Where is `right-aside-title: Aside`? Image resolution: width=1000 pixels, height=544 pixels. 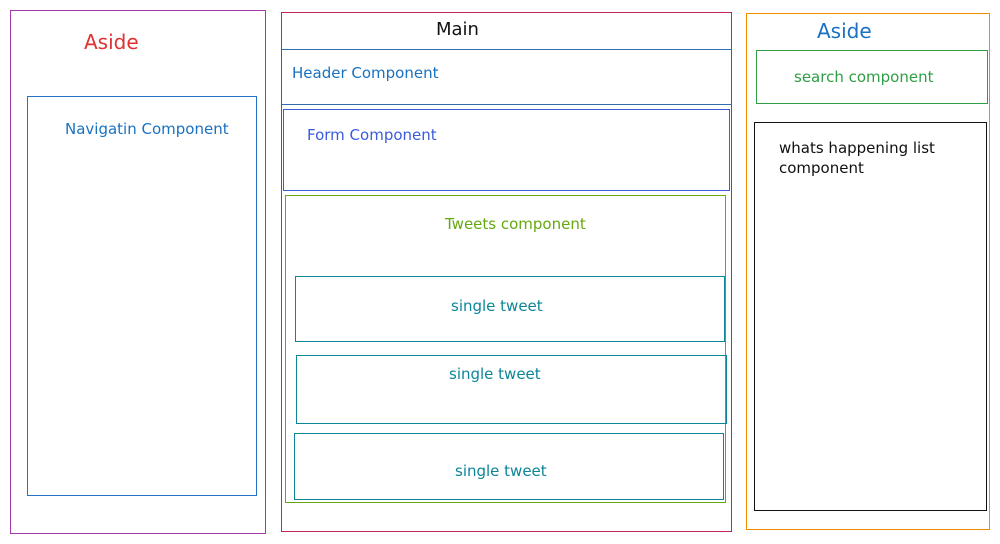 right-aside-title: Aside is located at coordinates (844, 31).